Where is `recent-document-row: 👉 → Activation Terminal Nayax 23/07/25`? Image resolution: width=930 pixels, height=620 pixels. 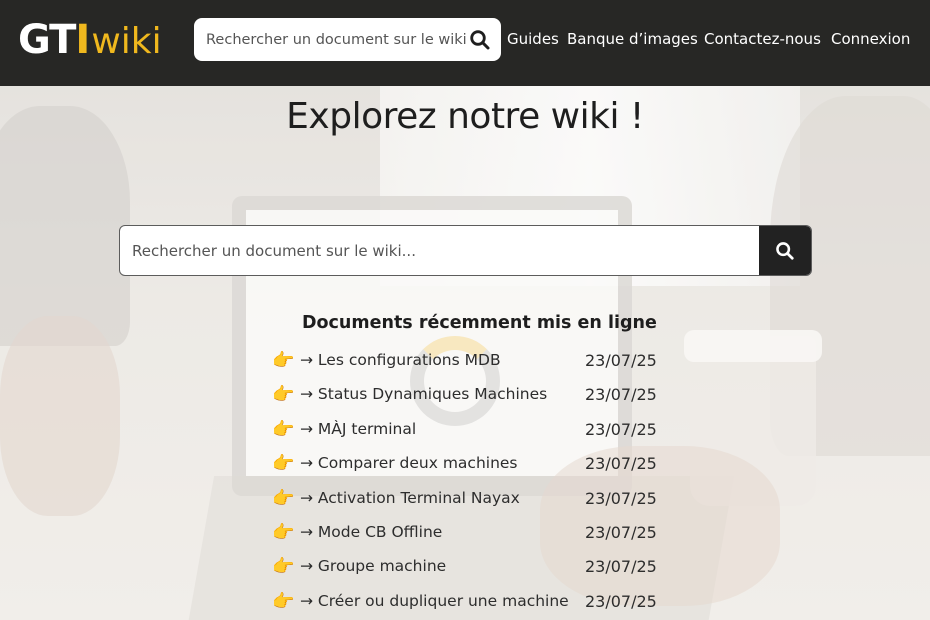 recent-document-row: 👉 → Activation Terminal Nayax 23/07/25 is located at coordinates (472, 500).